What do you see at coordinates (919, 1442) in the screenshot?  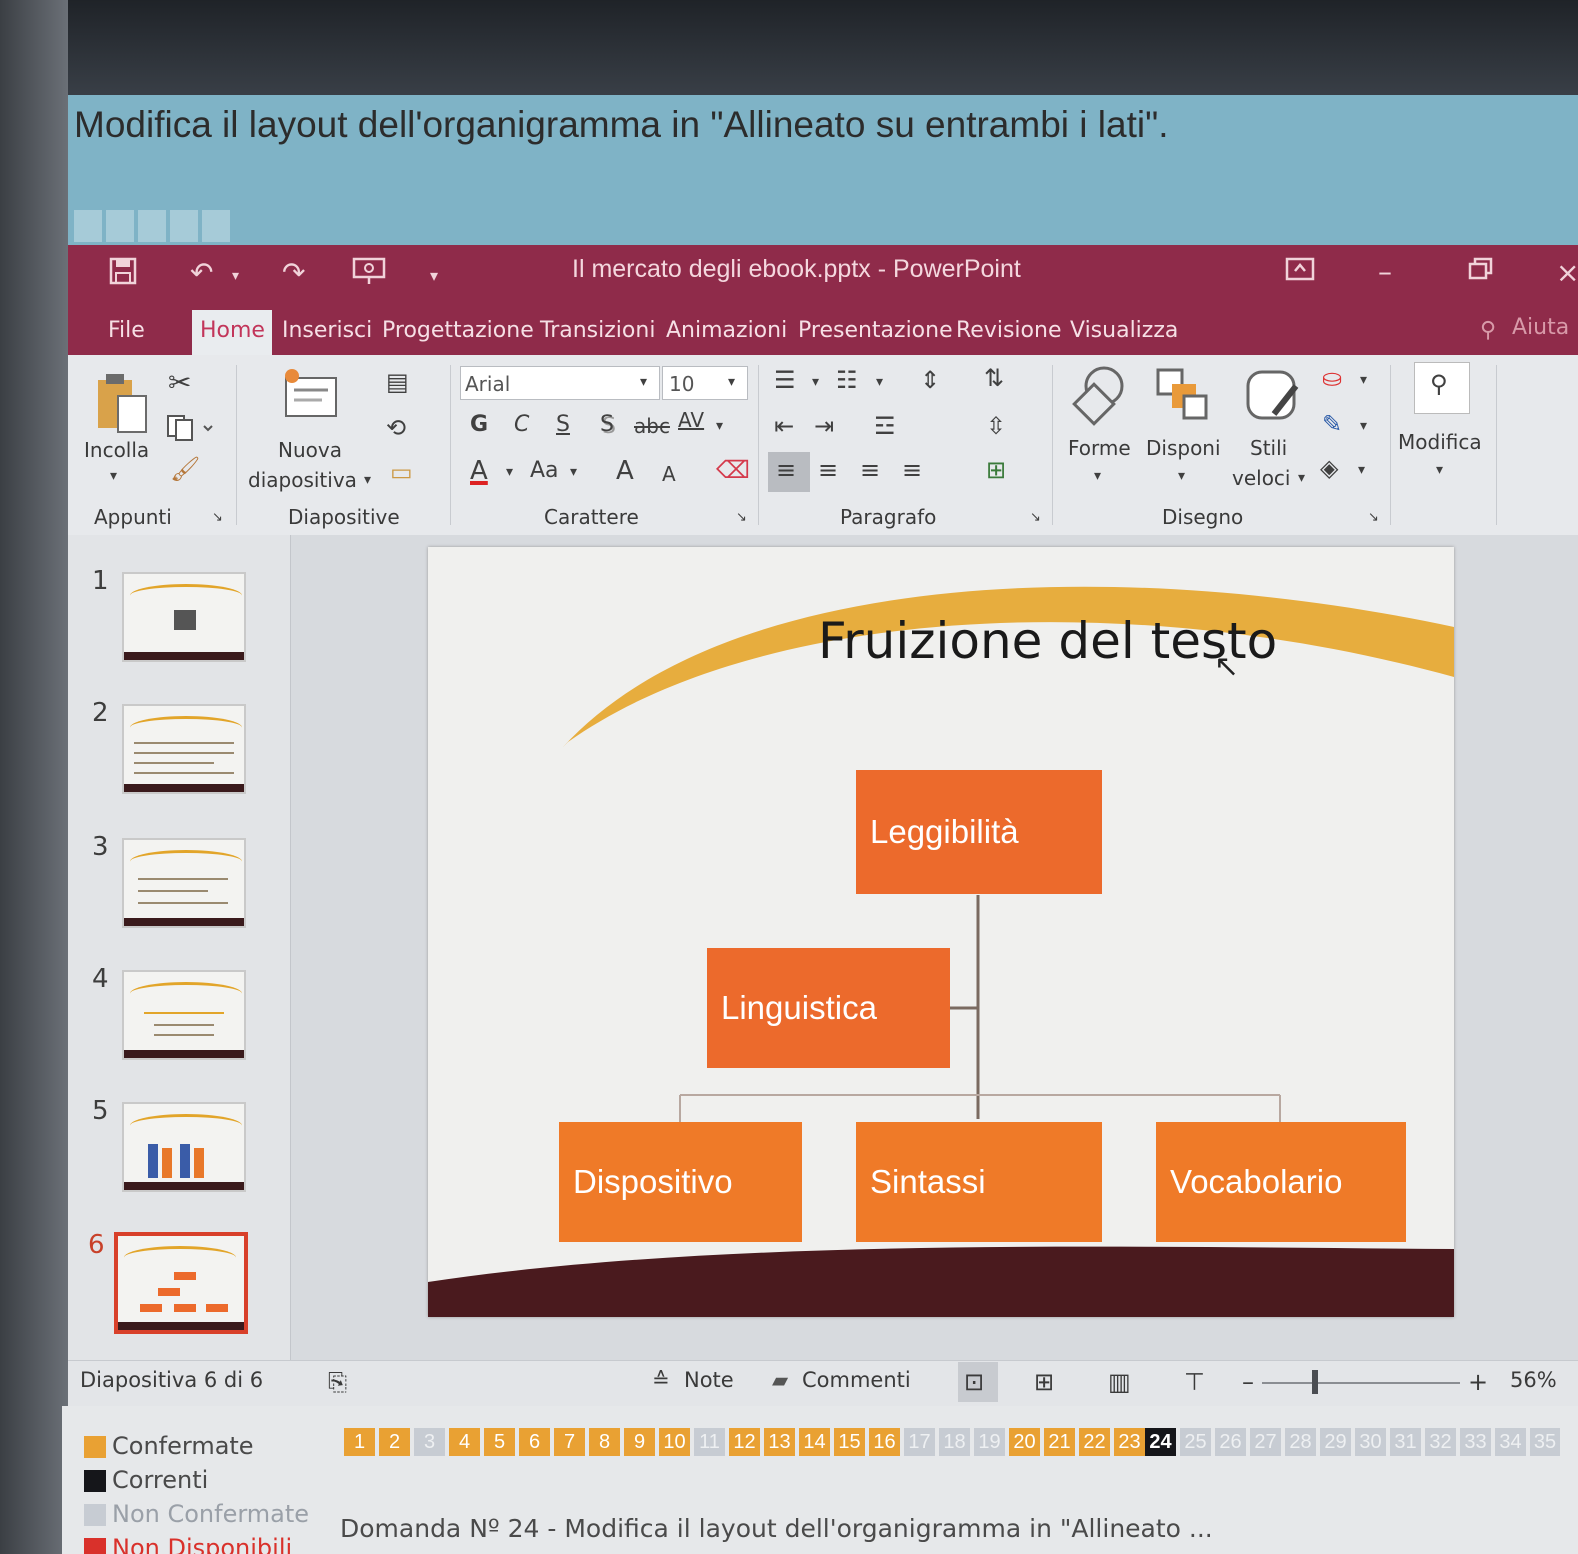 I see `question-number: 17` at bounding box center [919, 1442].